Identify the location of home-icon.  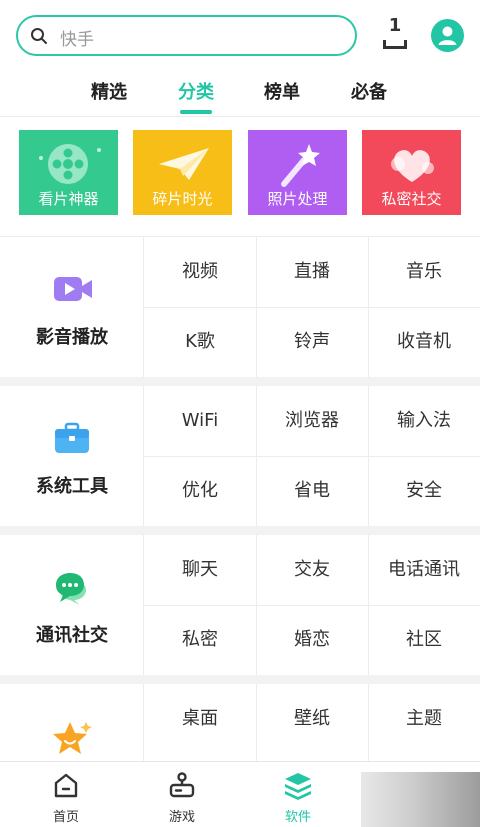
(66, 785).